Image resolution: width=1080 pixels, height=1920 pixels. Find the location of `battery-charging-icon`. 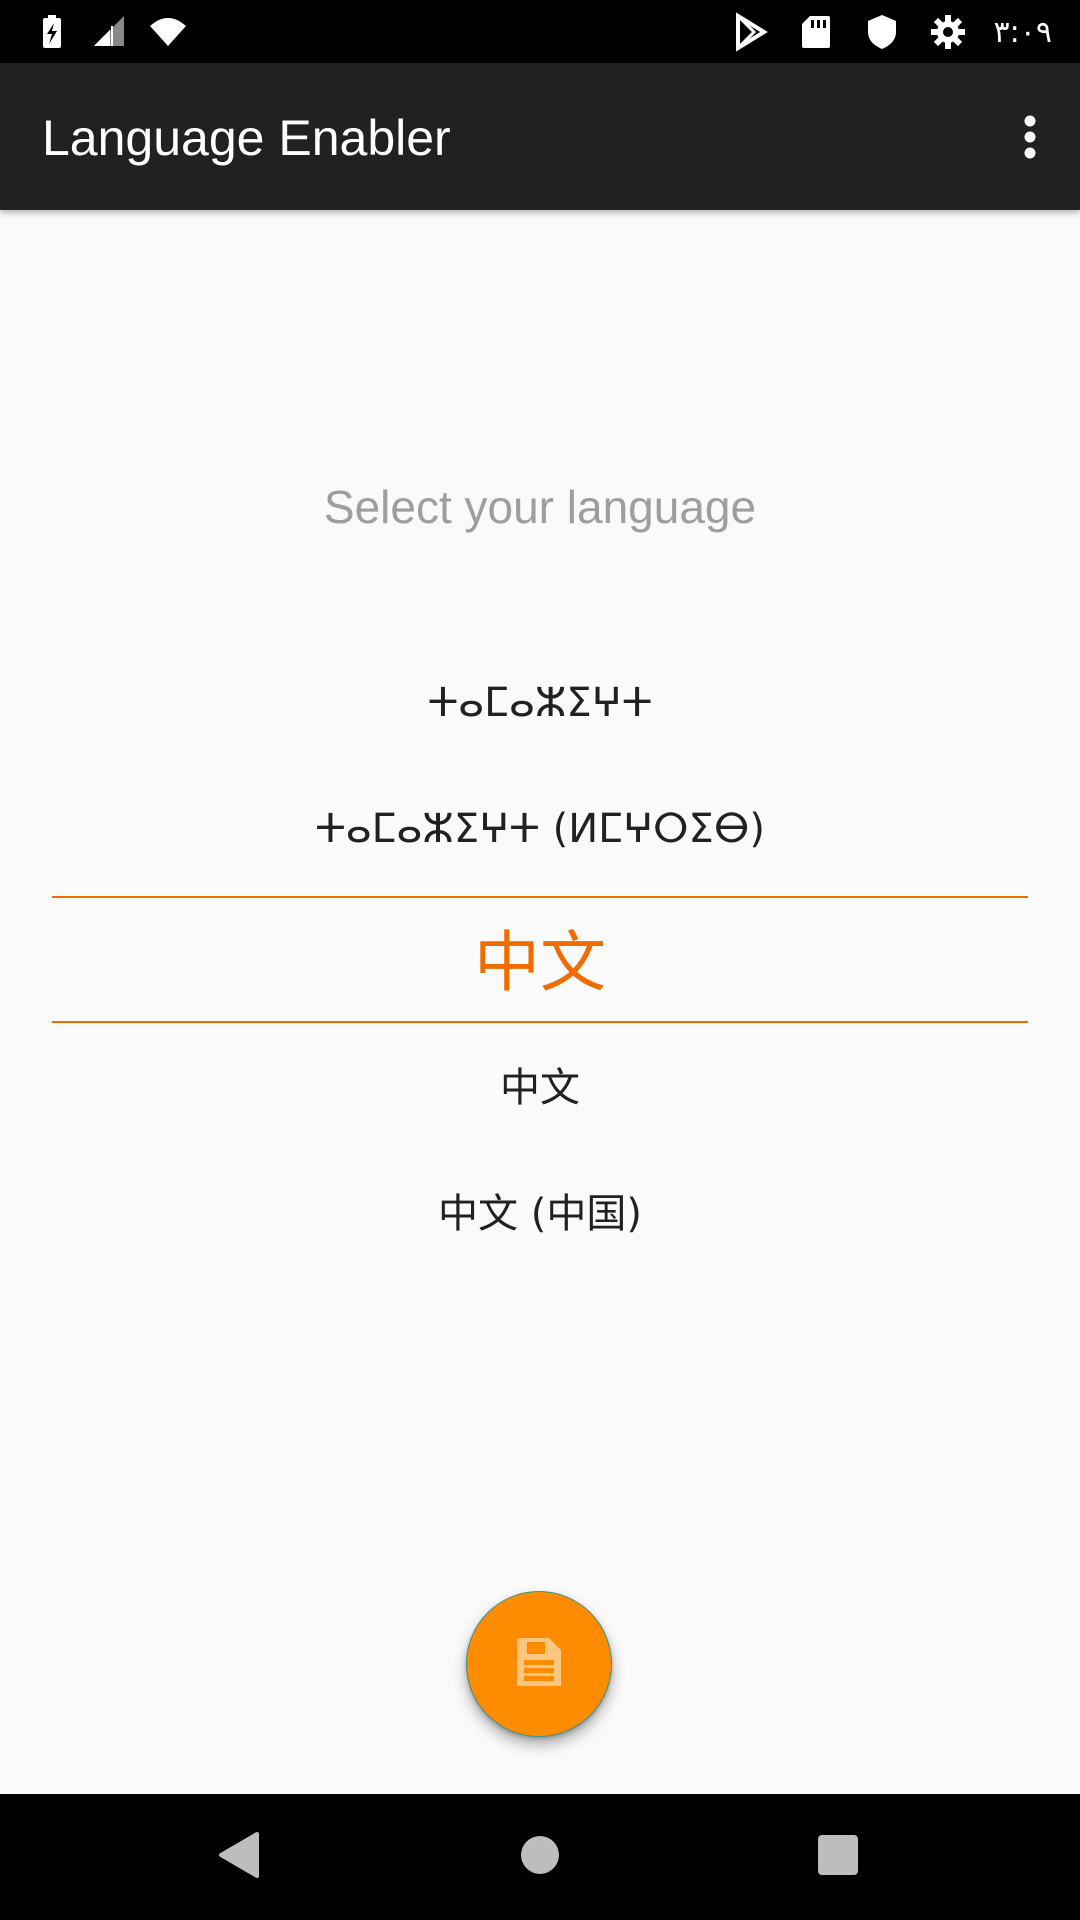

battery-charging-icon is located at coordinates (52, 32).